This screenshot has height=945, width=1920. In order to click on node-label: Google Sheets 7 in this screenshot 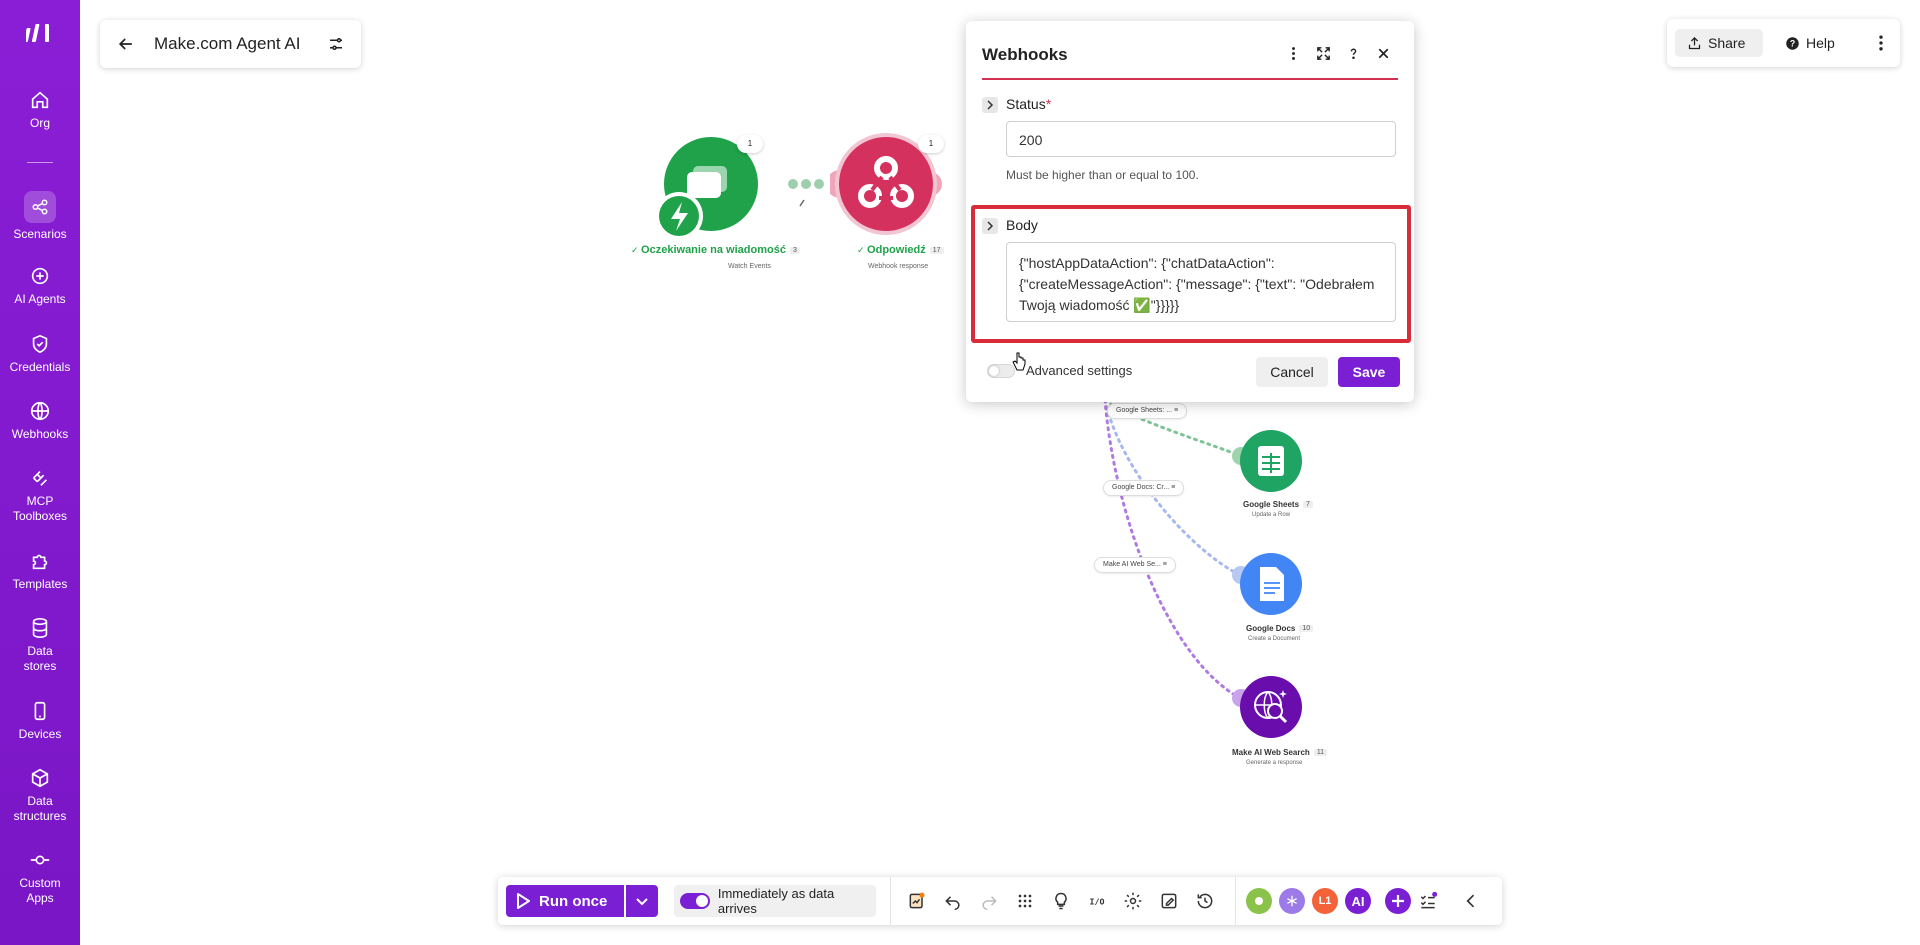, I will do `click(1278, 504)`.